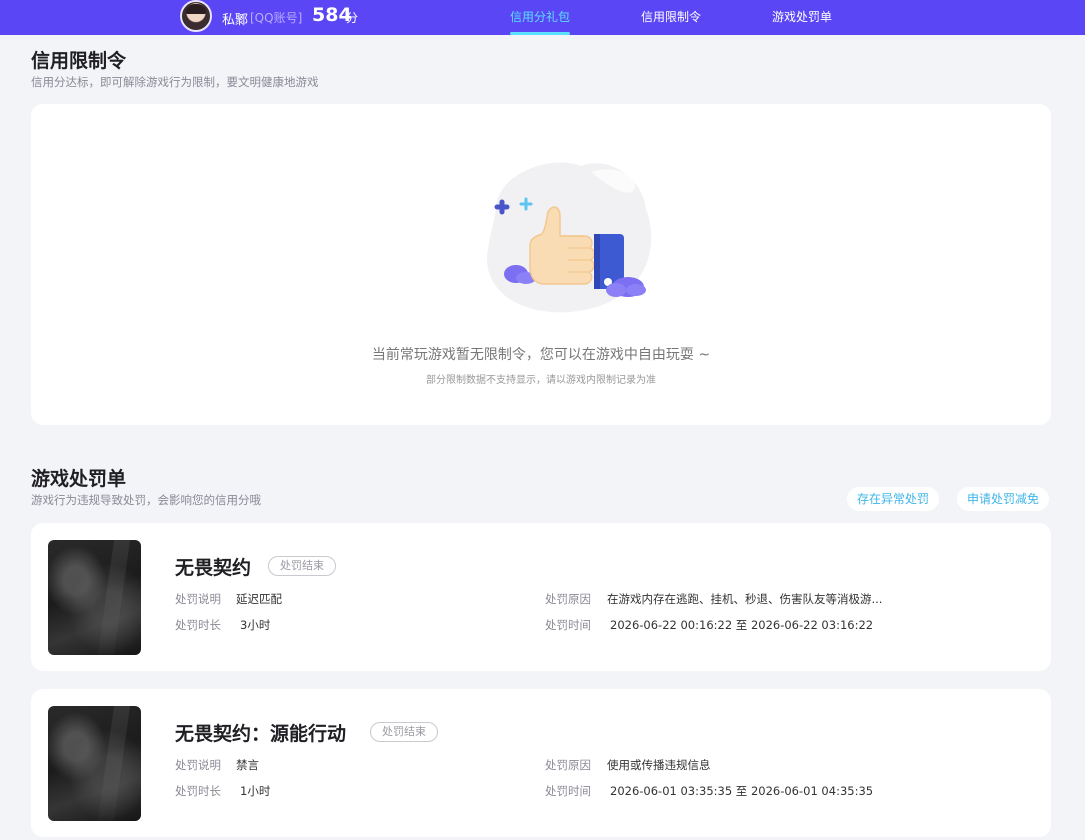 This screenshot has width=1085, height=840. I want to click on penalty-desc-value: 禁言, so click(247, 765).